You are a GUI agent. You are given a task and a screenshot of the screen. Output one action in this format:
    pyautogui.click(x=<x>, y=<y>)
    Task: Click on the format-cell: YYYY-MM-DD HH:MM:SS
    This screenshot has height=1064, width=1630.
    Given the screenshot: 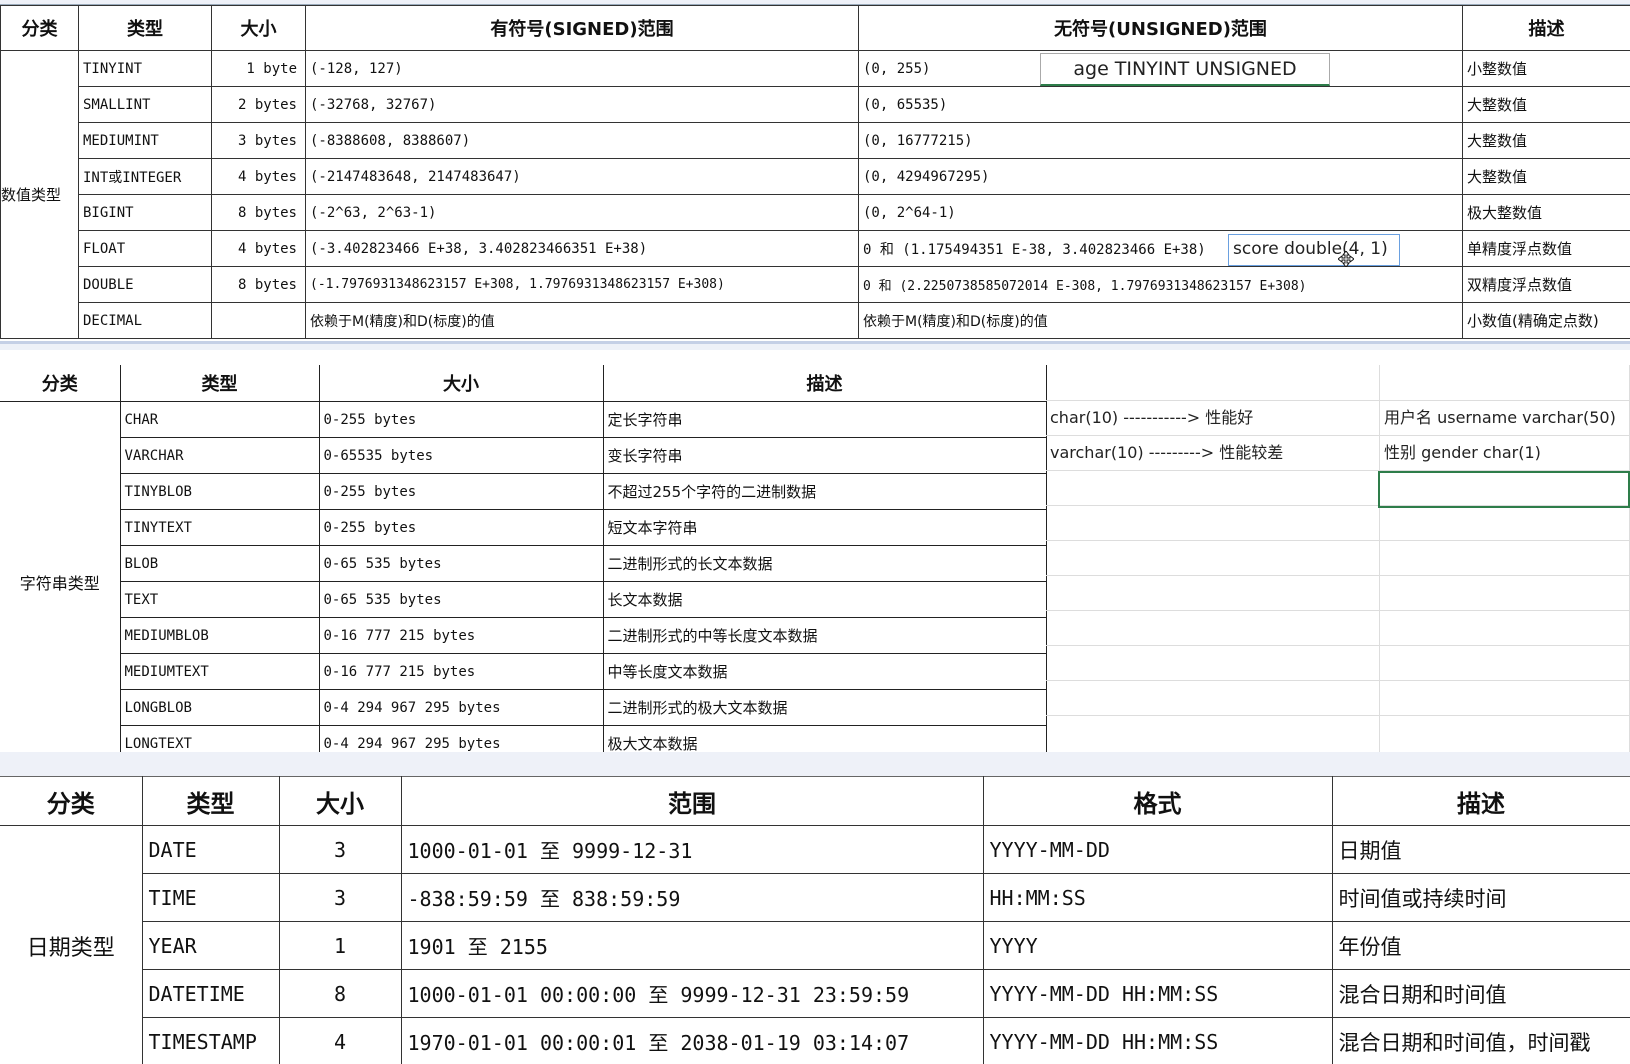 What is the action you would take?
    pyautogui.click(x=1157, y=993)
    